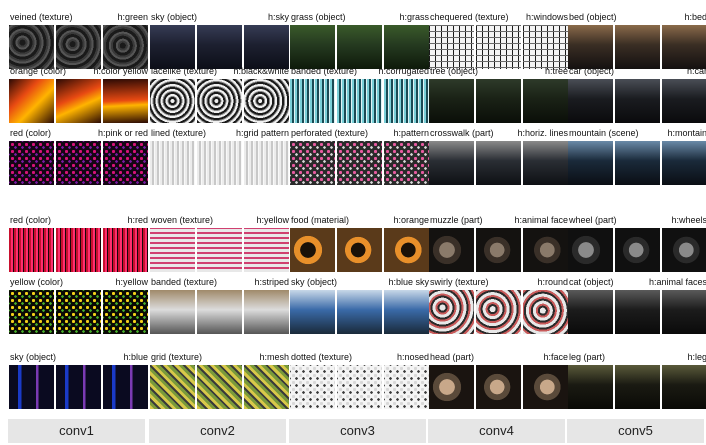 This screenshot has height=445, width=706. What do you see at coordinates (278, 17) in the screenshot?
I see `human-label: h:sky` at bounding box center [278, 17].